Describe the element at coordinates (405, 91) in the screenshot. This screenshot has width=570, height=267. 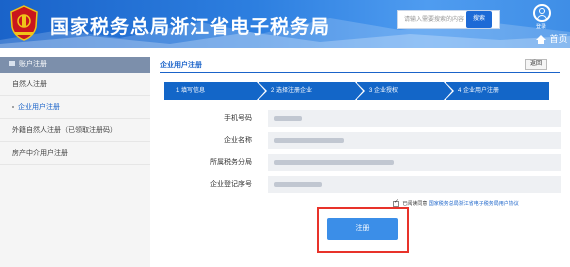
I see `step-3: 3 企业授权` at that location.